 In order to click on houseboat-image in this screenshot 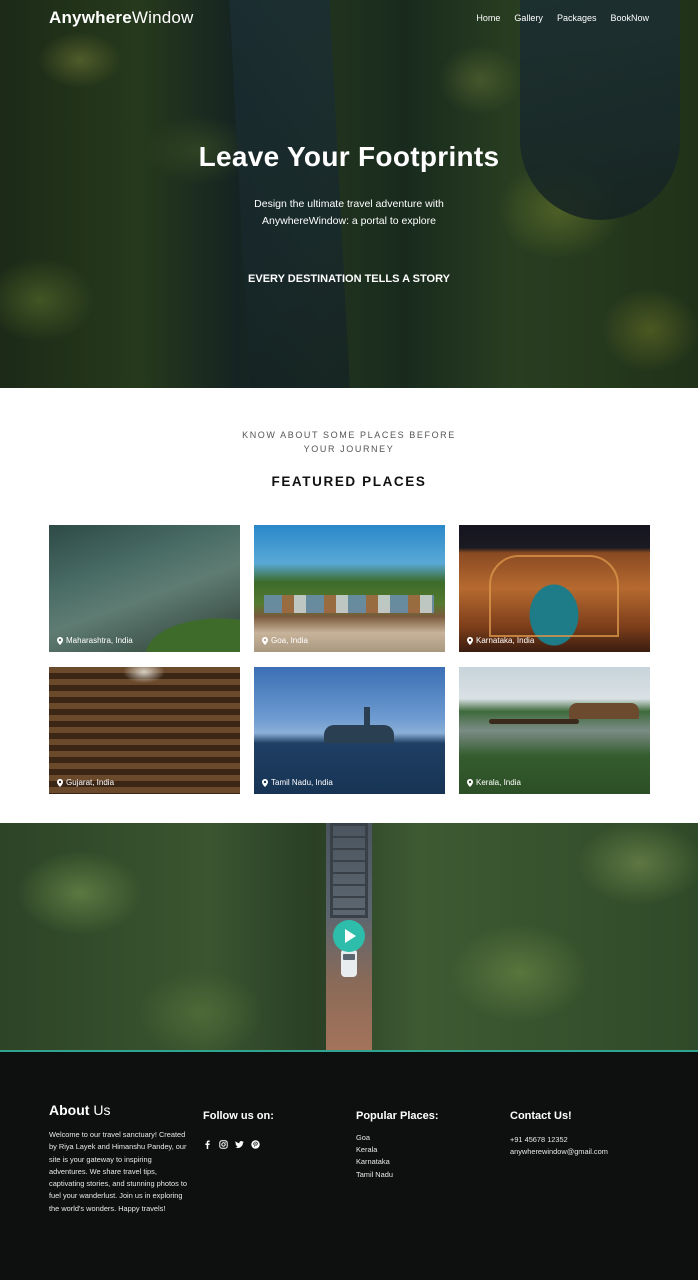, I will do `click(604, 711)`.